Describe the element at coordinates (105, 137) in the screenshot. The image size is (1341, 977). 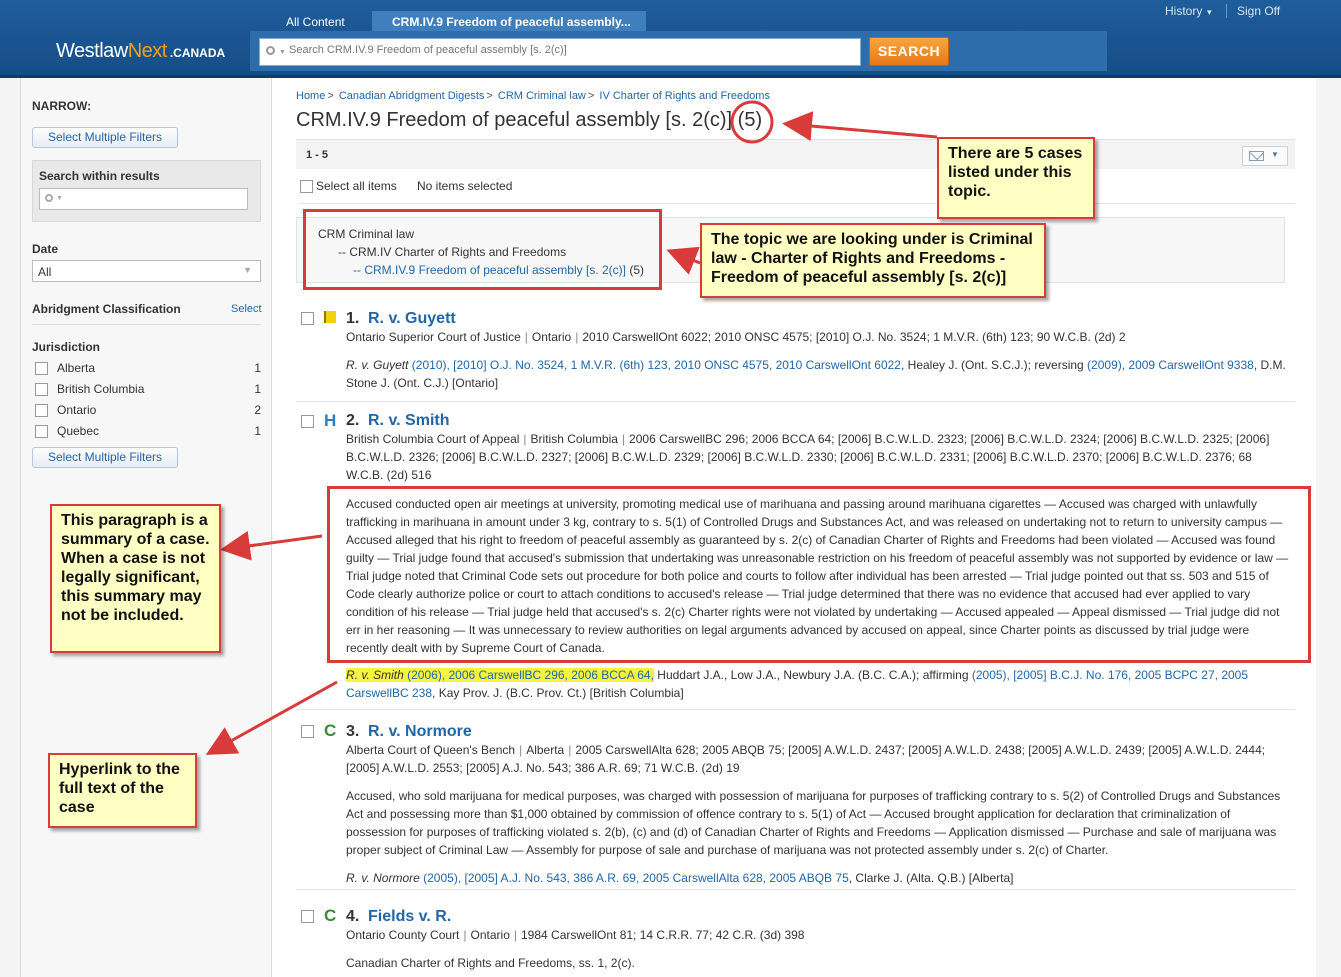
I see `select-multiple-filters-button: Select Multiple Filters` at that location.